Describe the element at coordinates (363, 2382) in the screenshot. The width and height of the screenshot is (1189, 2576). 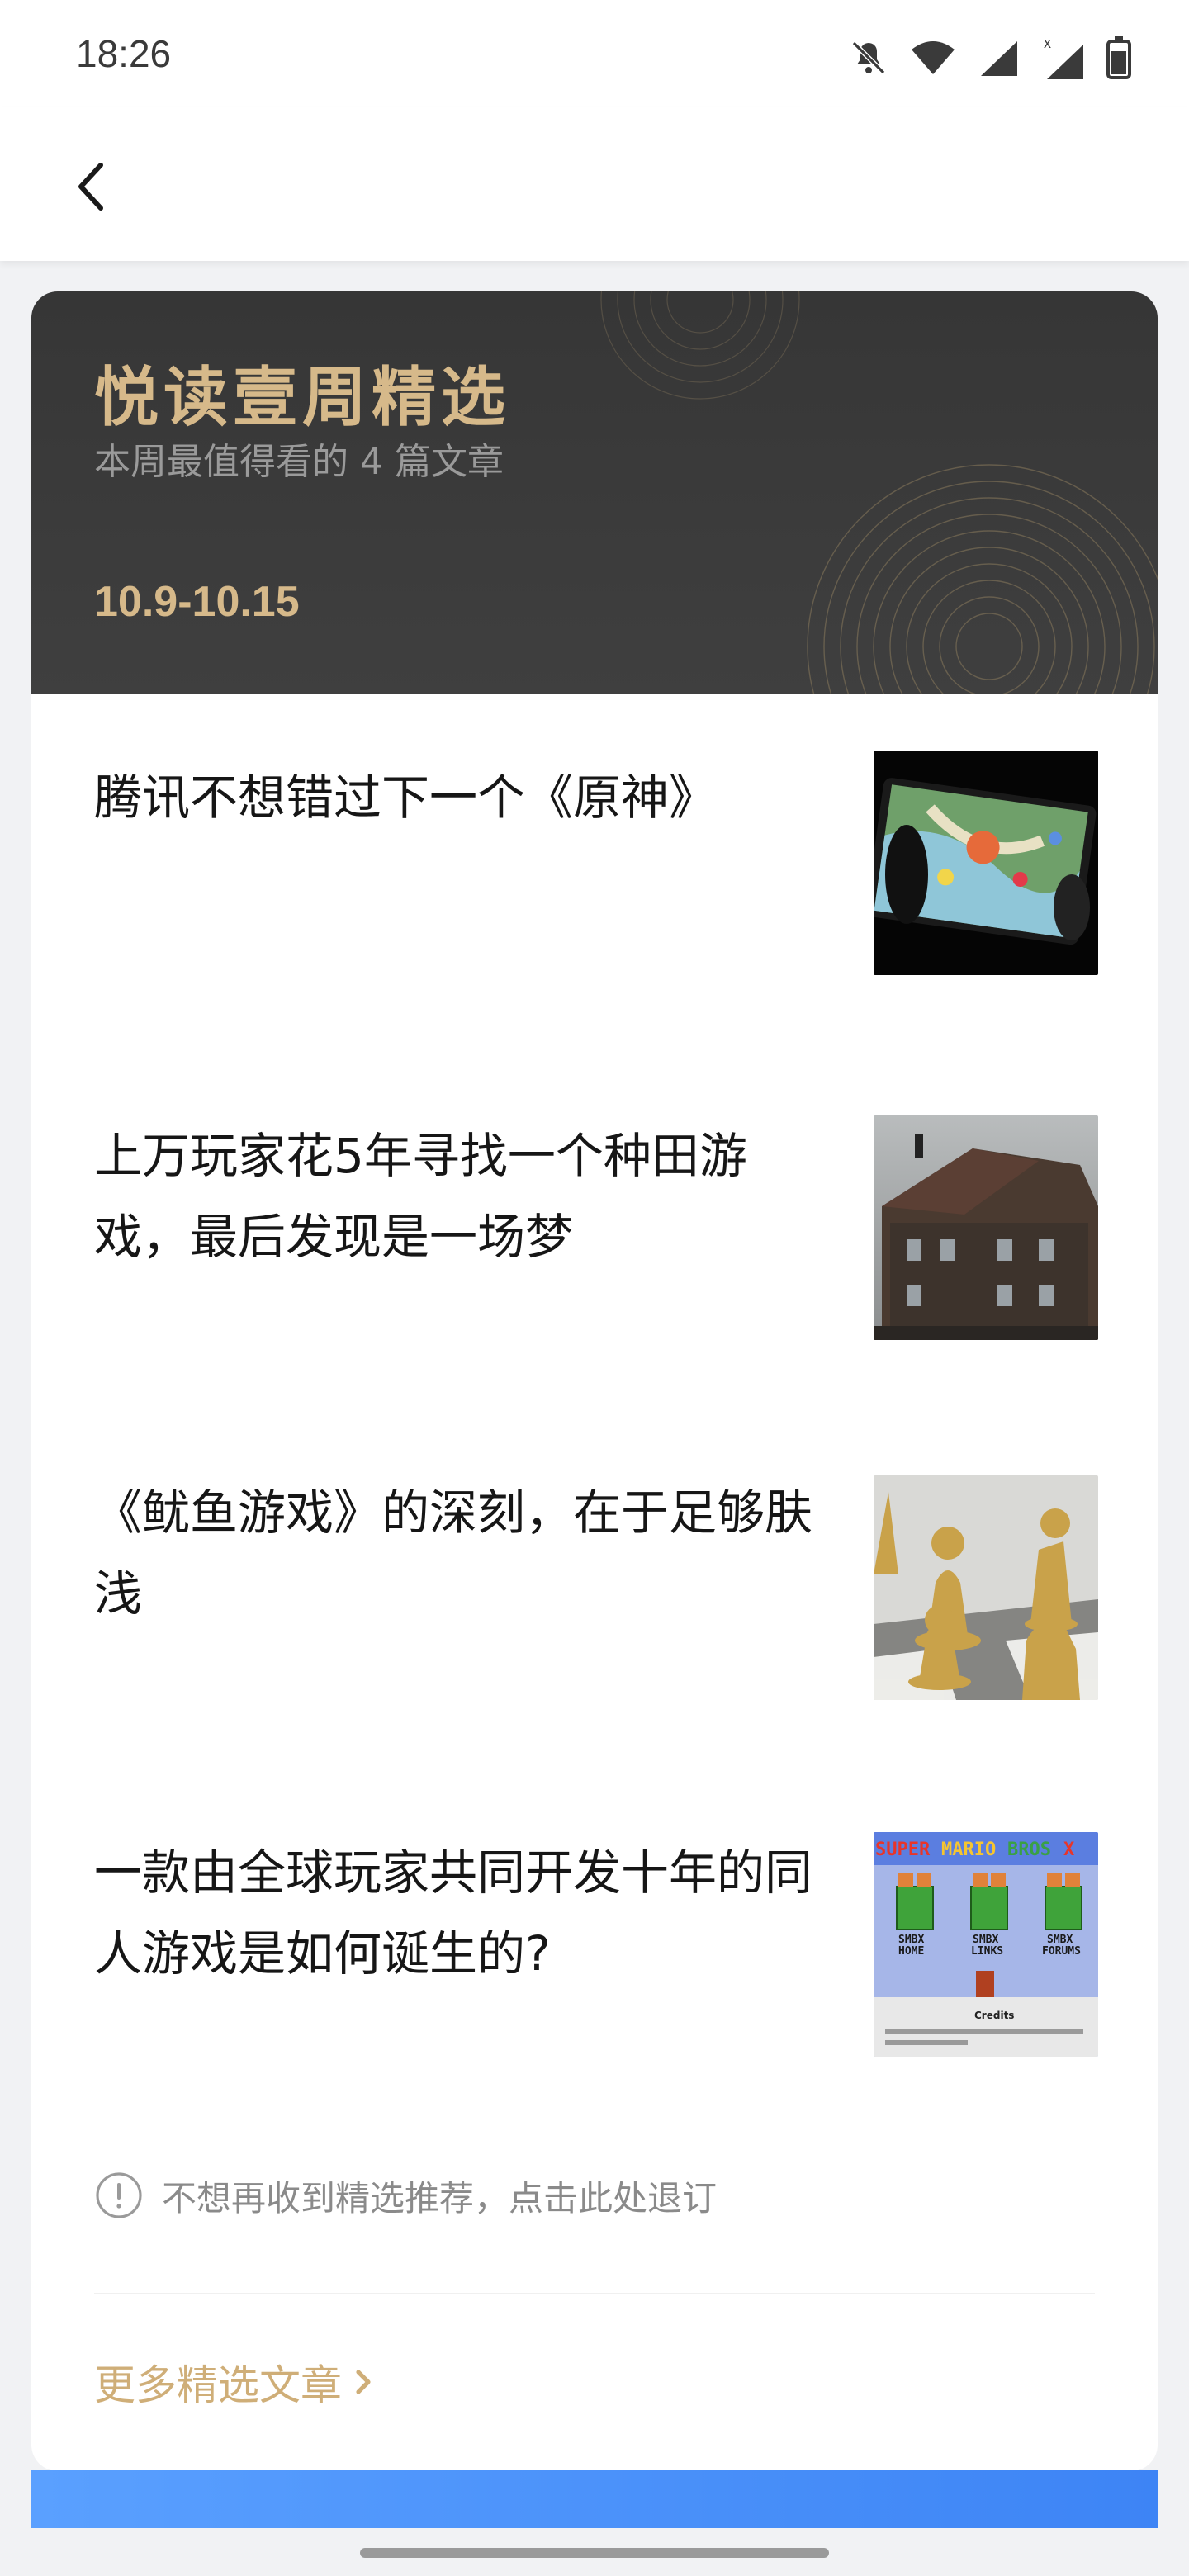
I see `chevron-right-icon` at that location.